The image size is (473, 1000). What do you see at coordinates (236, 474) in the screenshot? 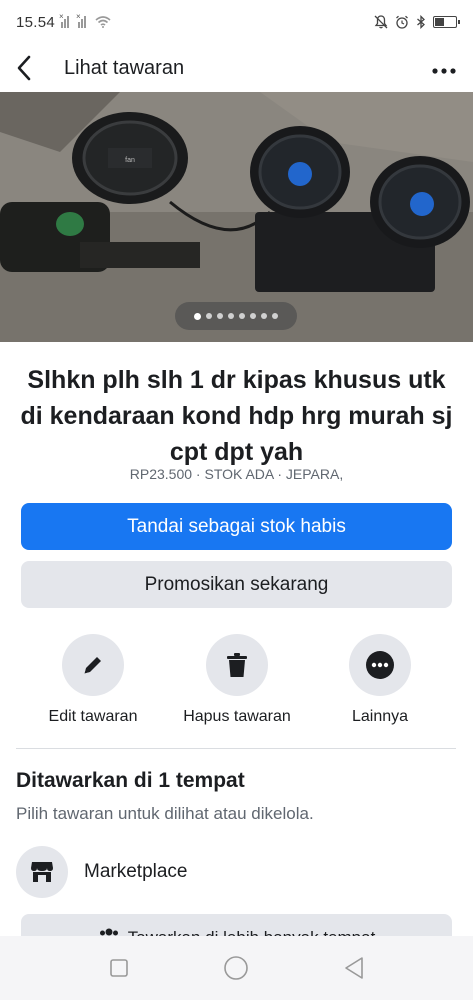
I see `listing-meta: RP23.500 · STOK ADA · JEPARA,` at bounding box center [236, 474].